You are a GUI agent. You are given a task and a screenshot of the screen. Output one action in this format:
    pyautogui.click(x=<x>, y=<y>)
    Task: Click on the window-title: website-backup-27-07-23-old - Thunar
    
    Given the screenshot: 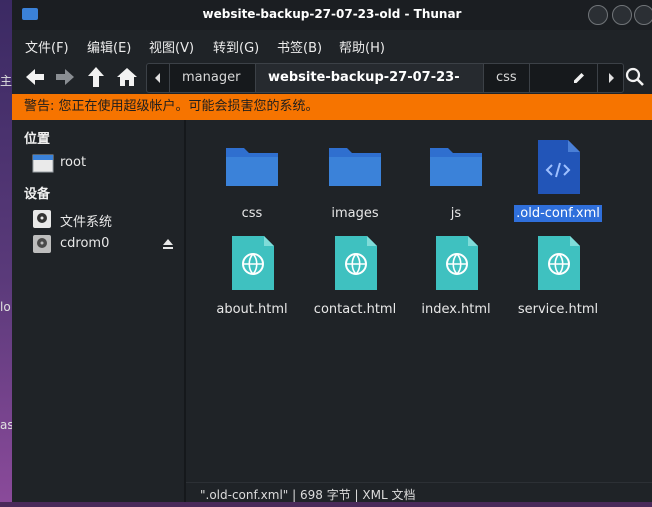 What is the action you would take?
    pyautogui.click(x=332, y=14)
    